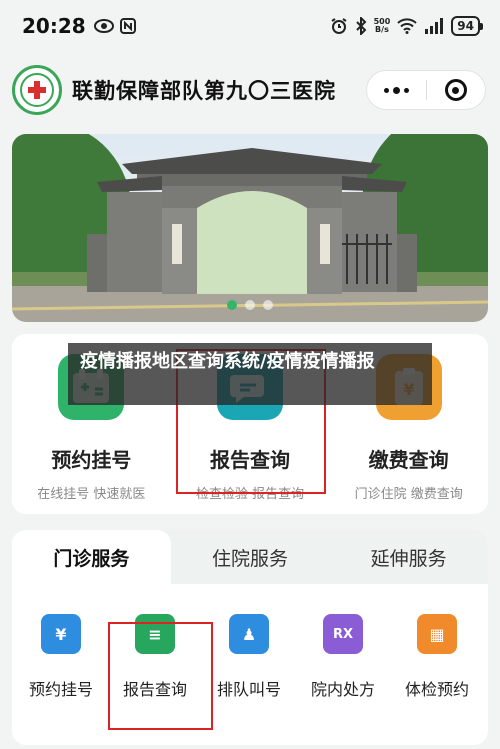 Image resolution: width=500 pixels, height=749 pixels. What do you see at coordinates (436, 689) in the screenshot?
I see `service-label: 体检预约` at bounding box center [436, 689].